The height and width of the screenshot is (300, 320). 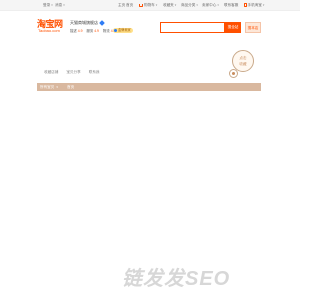 I want to click on phone-icon, so click(x=245, y=5).